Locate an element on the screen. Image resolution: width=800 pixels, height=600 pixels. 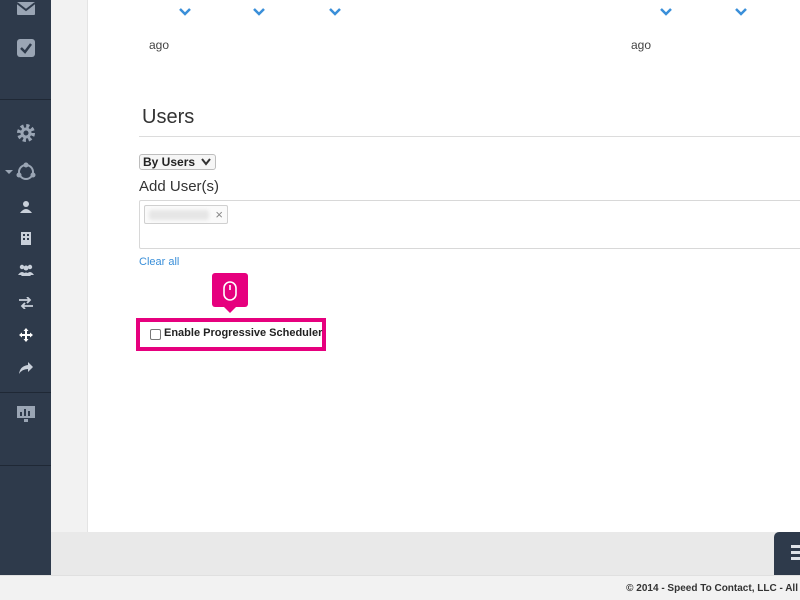
copyright-text: © 2014 - Speed To Contact, LLC - All is located at coordinates (712, 588).